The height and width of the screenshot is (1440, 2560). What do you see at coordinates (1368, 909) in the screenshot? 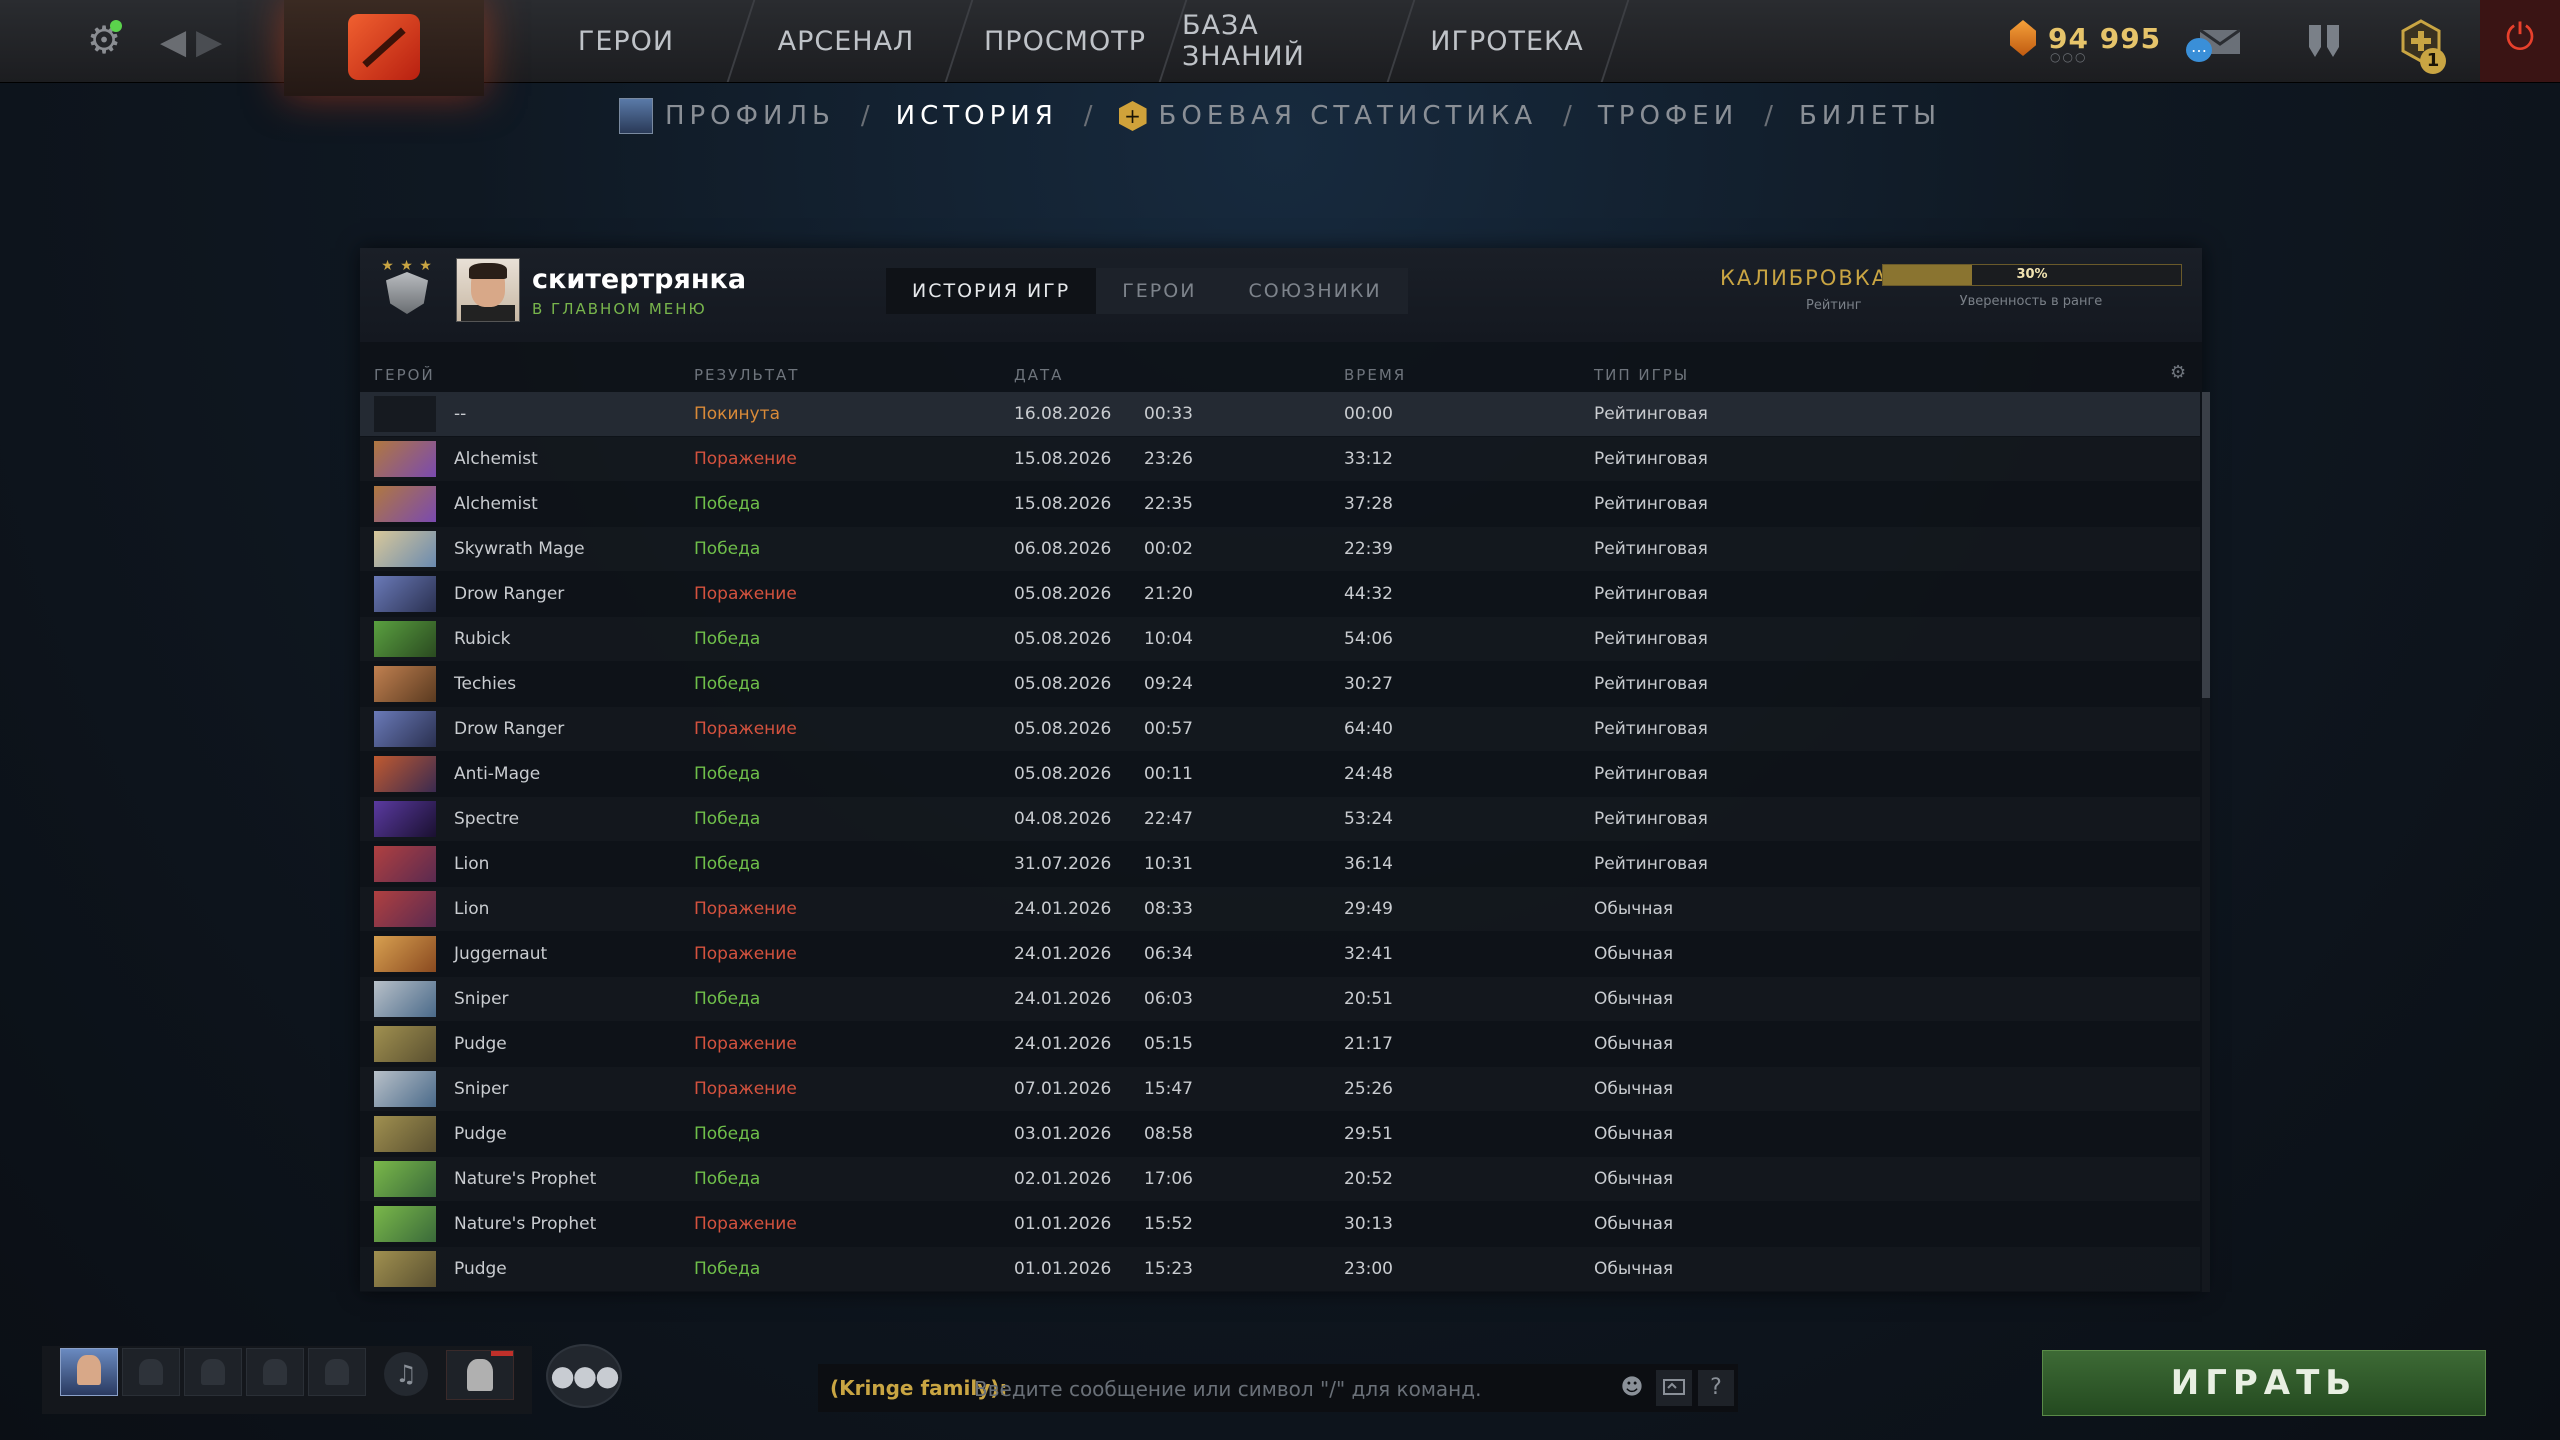
I see `match-duration: 29:49` at bounding box center [1368, 909].